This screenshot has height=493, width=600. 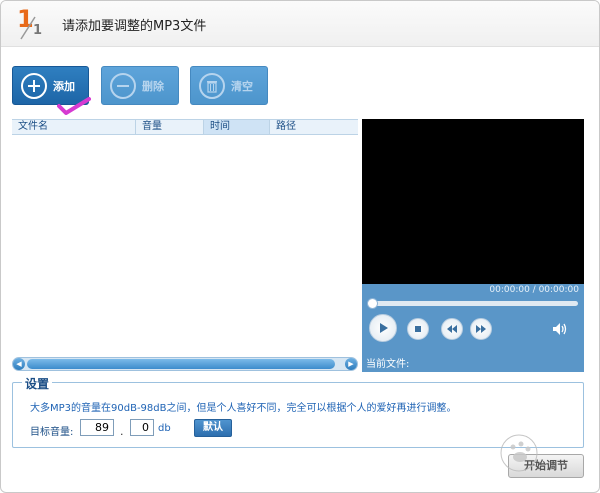 I want to click on next-button, so click(x=481, y=329).